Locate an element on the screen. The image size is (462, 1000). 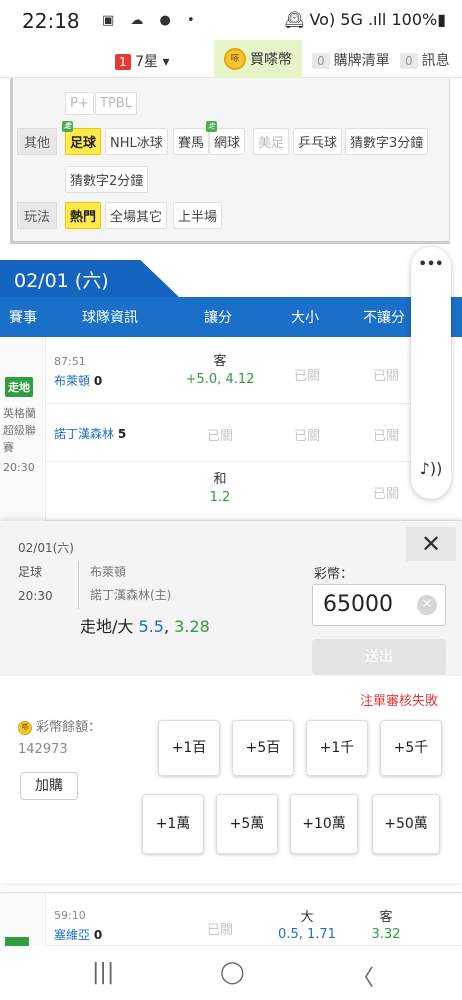
quick-add-10000: +1萬 is located at coordinates (173, 824).